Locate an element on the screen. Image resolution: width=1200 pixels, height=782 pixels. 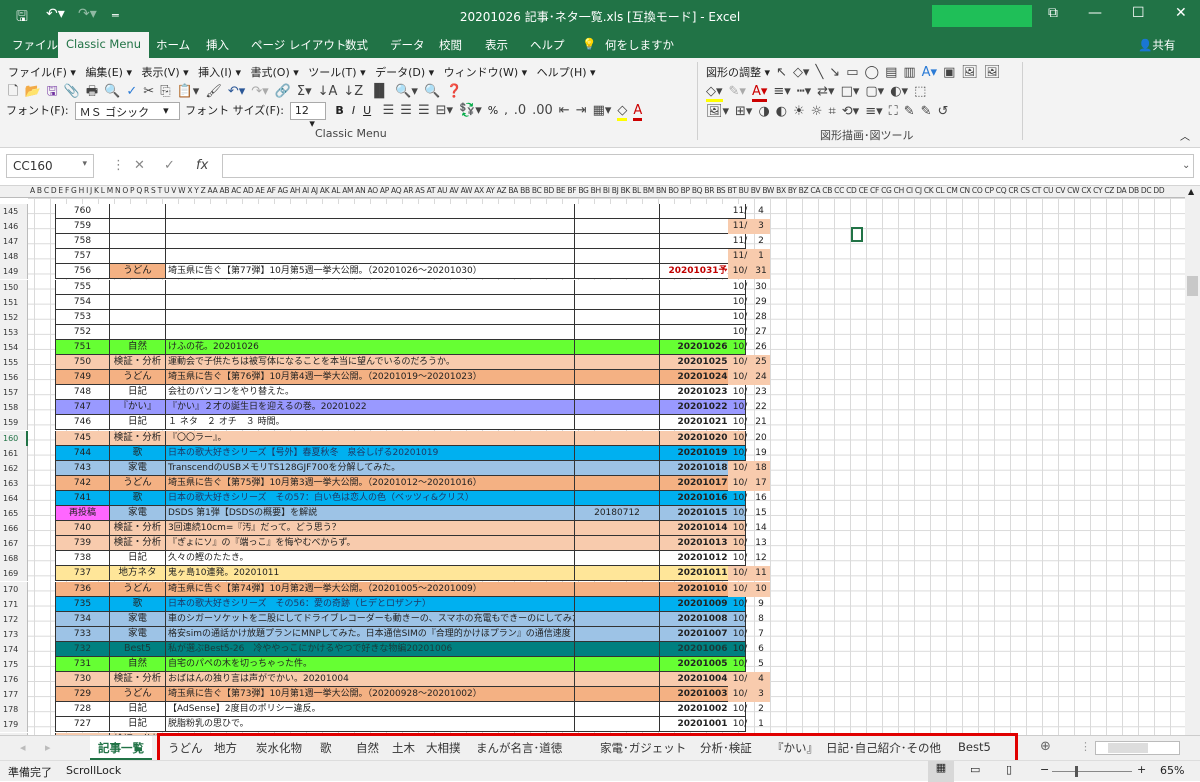
number-cell: 727 is located at coordinates (82, 725).